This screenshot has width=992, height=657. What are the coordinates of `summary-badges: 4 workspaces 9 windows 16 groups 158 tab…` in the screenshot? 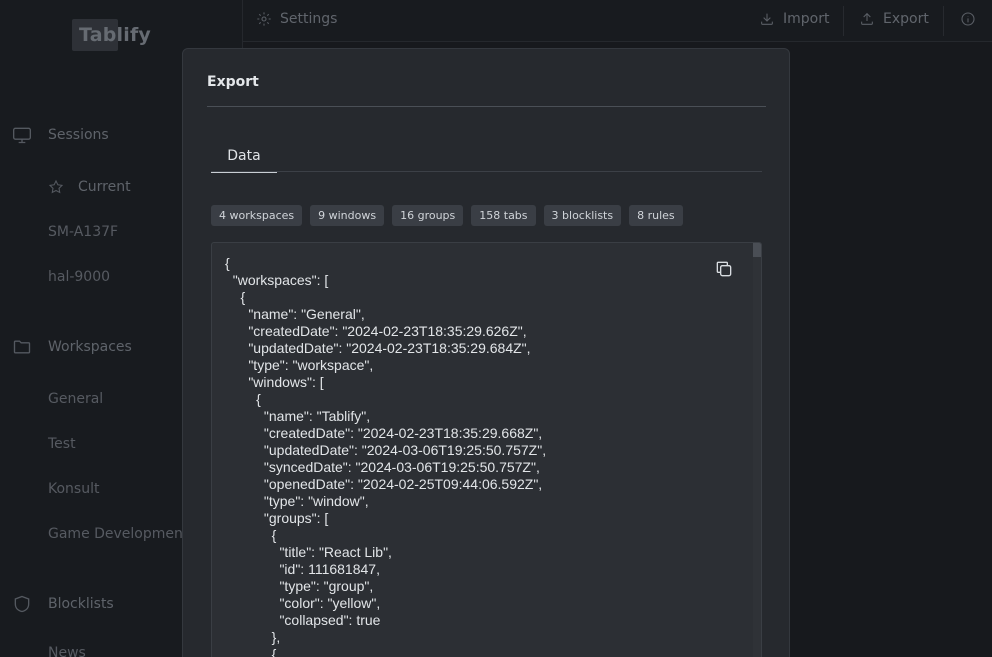 It's located at (447, 215).